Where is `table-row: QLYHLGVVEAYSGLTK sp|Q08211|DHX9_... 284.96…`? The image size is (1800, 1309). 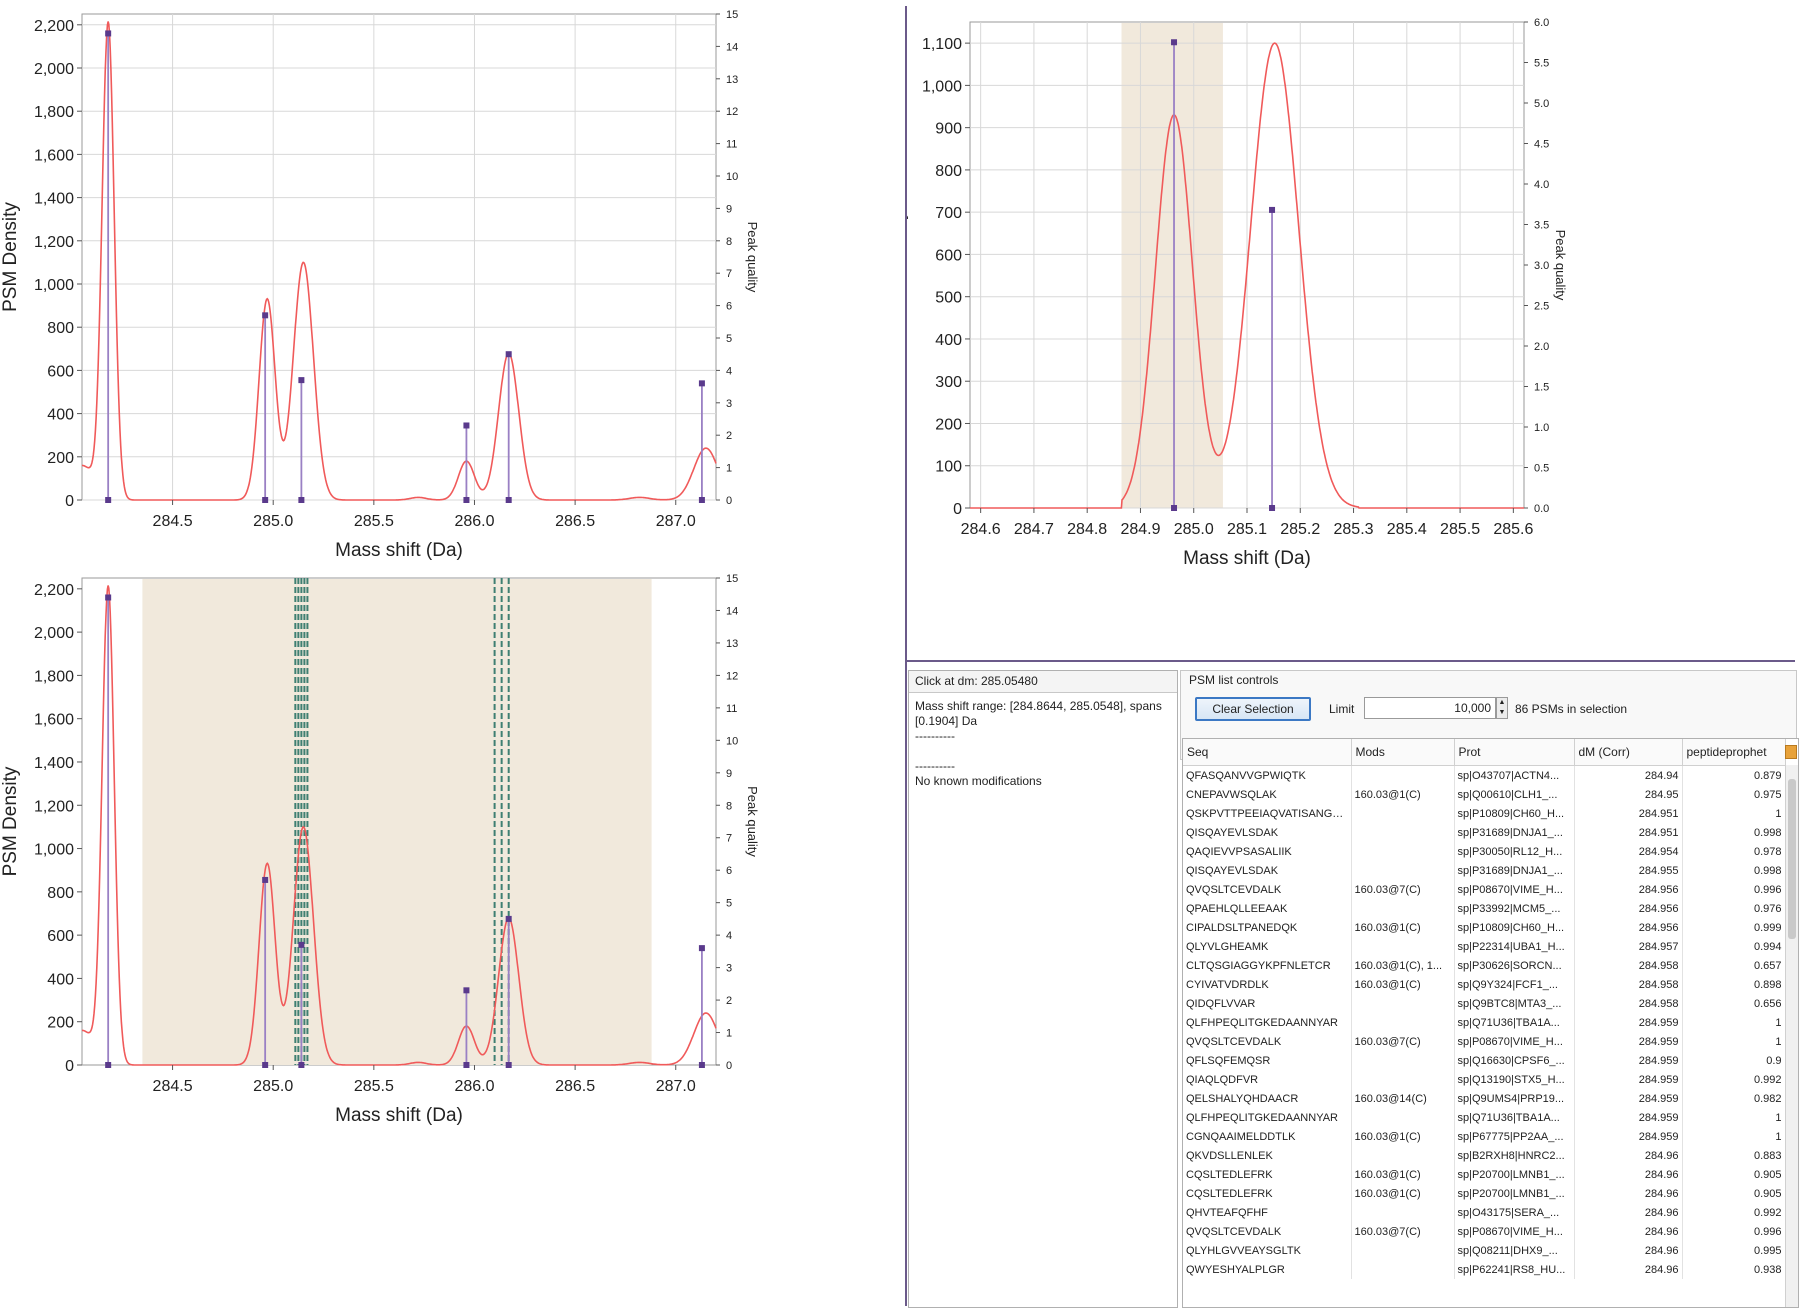
table-row: QLYHLGVVEAYSGLTK sp|Q08211|DHX9_... 284.96… is located at coordinates (1484, 1250).